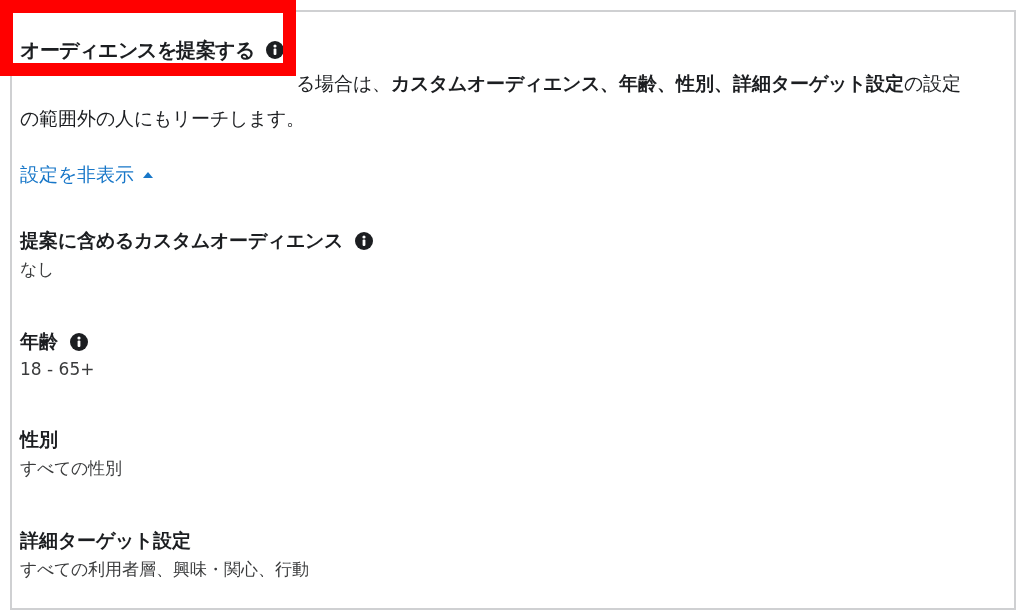 The height and width of the screenshot is (616, 1024). I want to click on description-text: の範囲外の人にもリーチします。, so click(163, 118).